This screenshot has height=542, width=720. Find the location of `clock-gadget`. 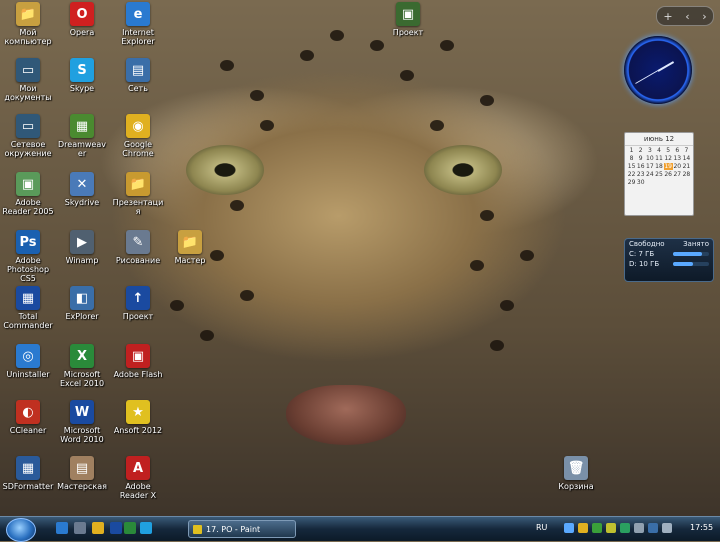

clock-gadget is located at coordinates (658, 70).